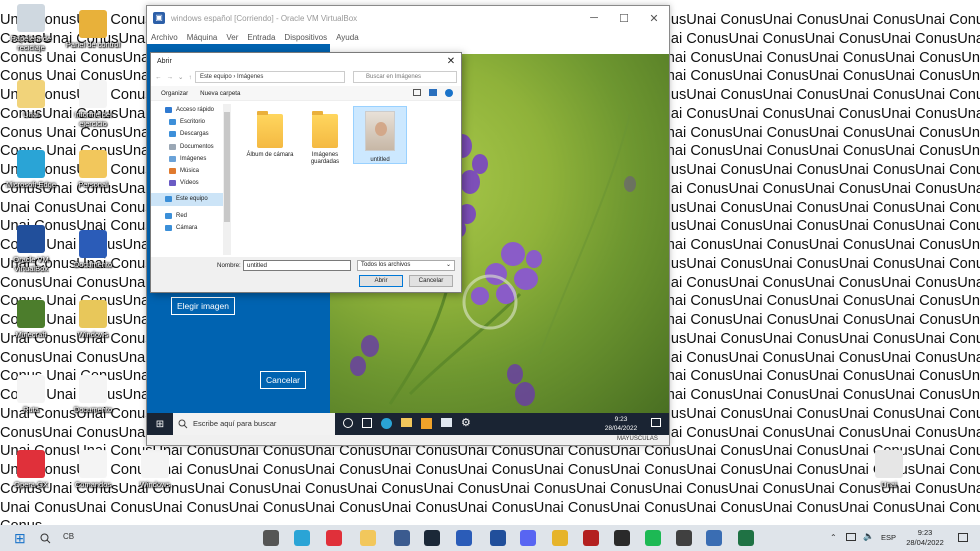  I want to click on language-indicator: ESP, so click(888, 537).